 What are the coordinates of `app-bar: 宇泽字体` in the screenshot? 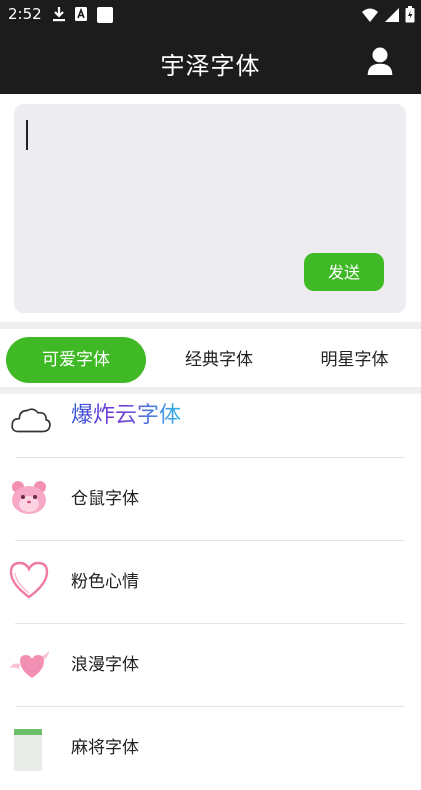 It's located at (210, 62).